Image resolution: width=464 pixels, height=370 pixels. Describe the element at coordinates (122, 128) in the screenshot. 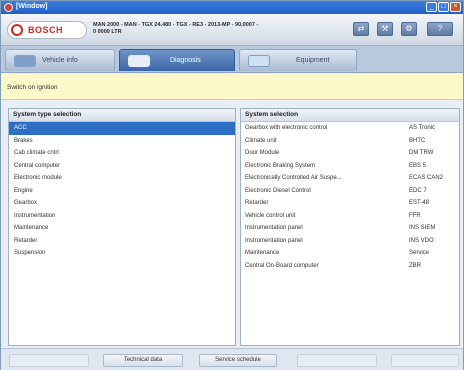

I see `system-type-item: ACC` at that location.